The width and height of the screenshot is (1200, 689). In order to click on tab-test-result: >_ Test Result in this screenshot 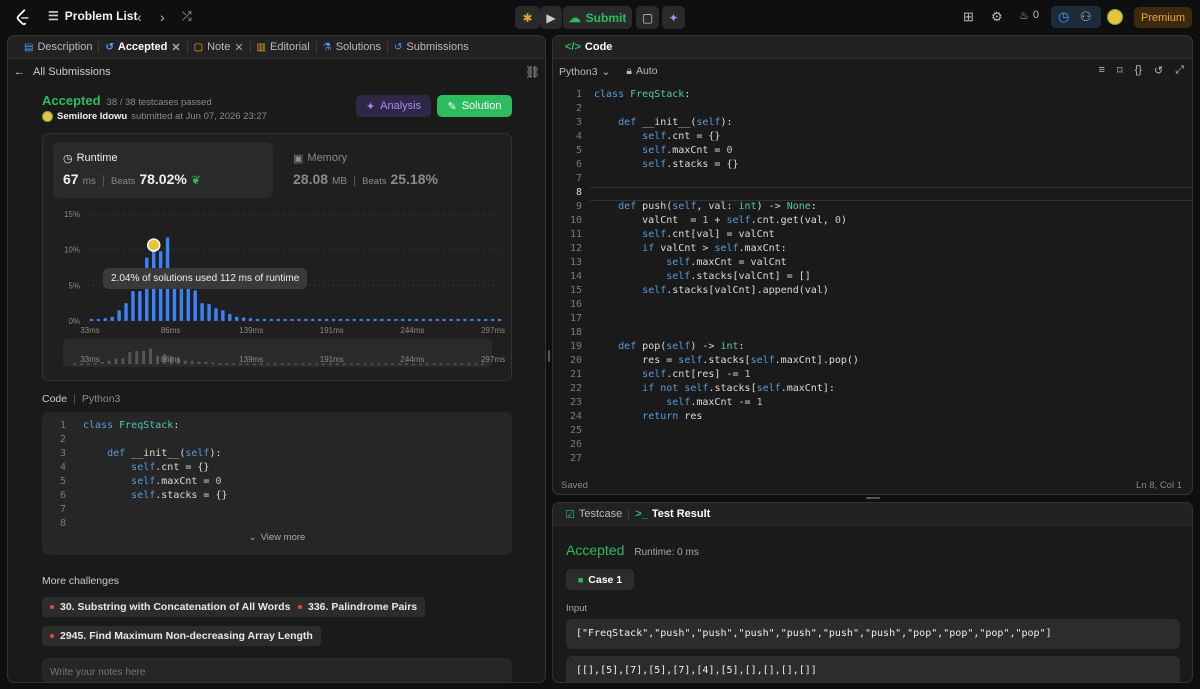, I will do `click(672, 514)`.